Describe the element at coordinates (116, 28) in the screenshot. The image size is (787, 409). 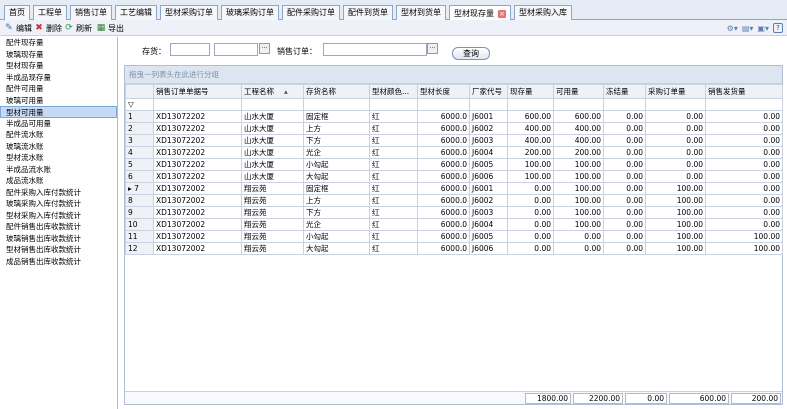
I see `export-label: 导出` at that location.